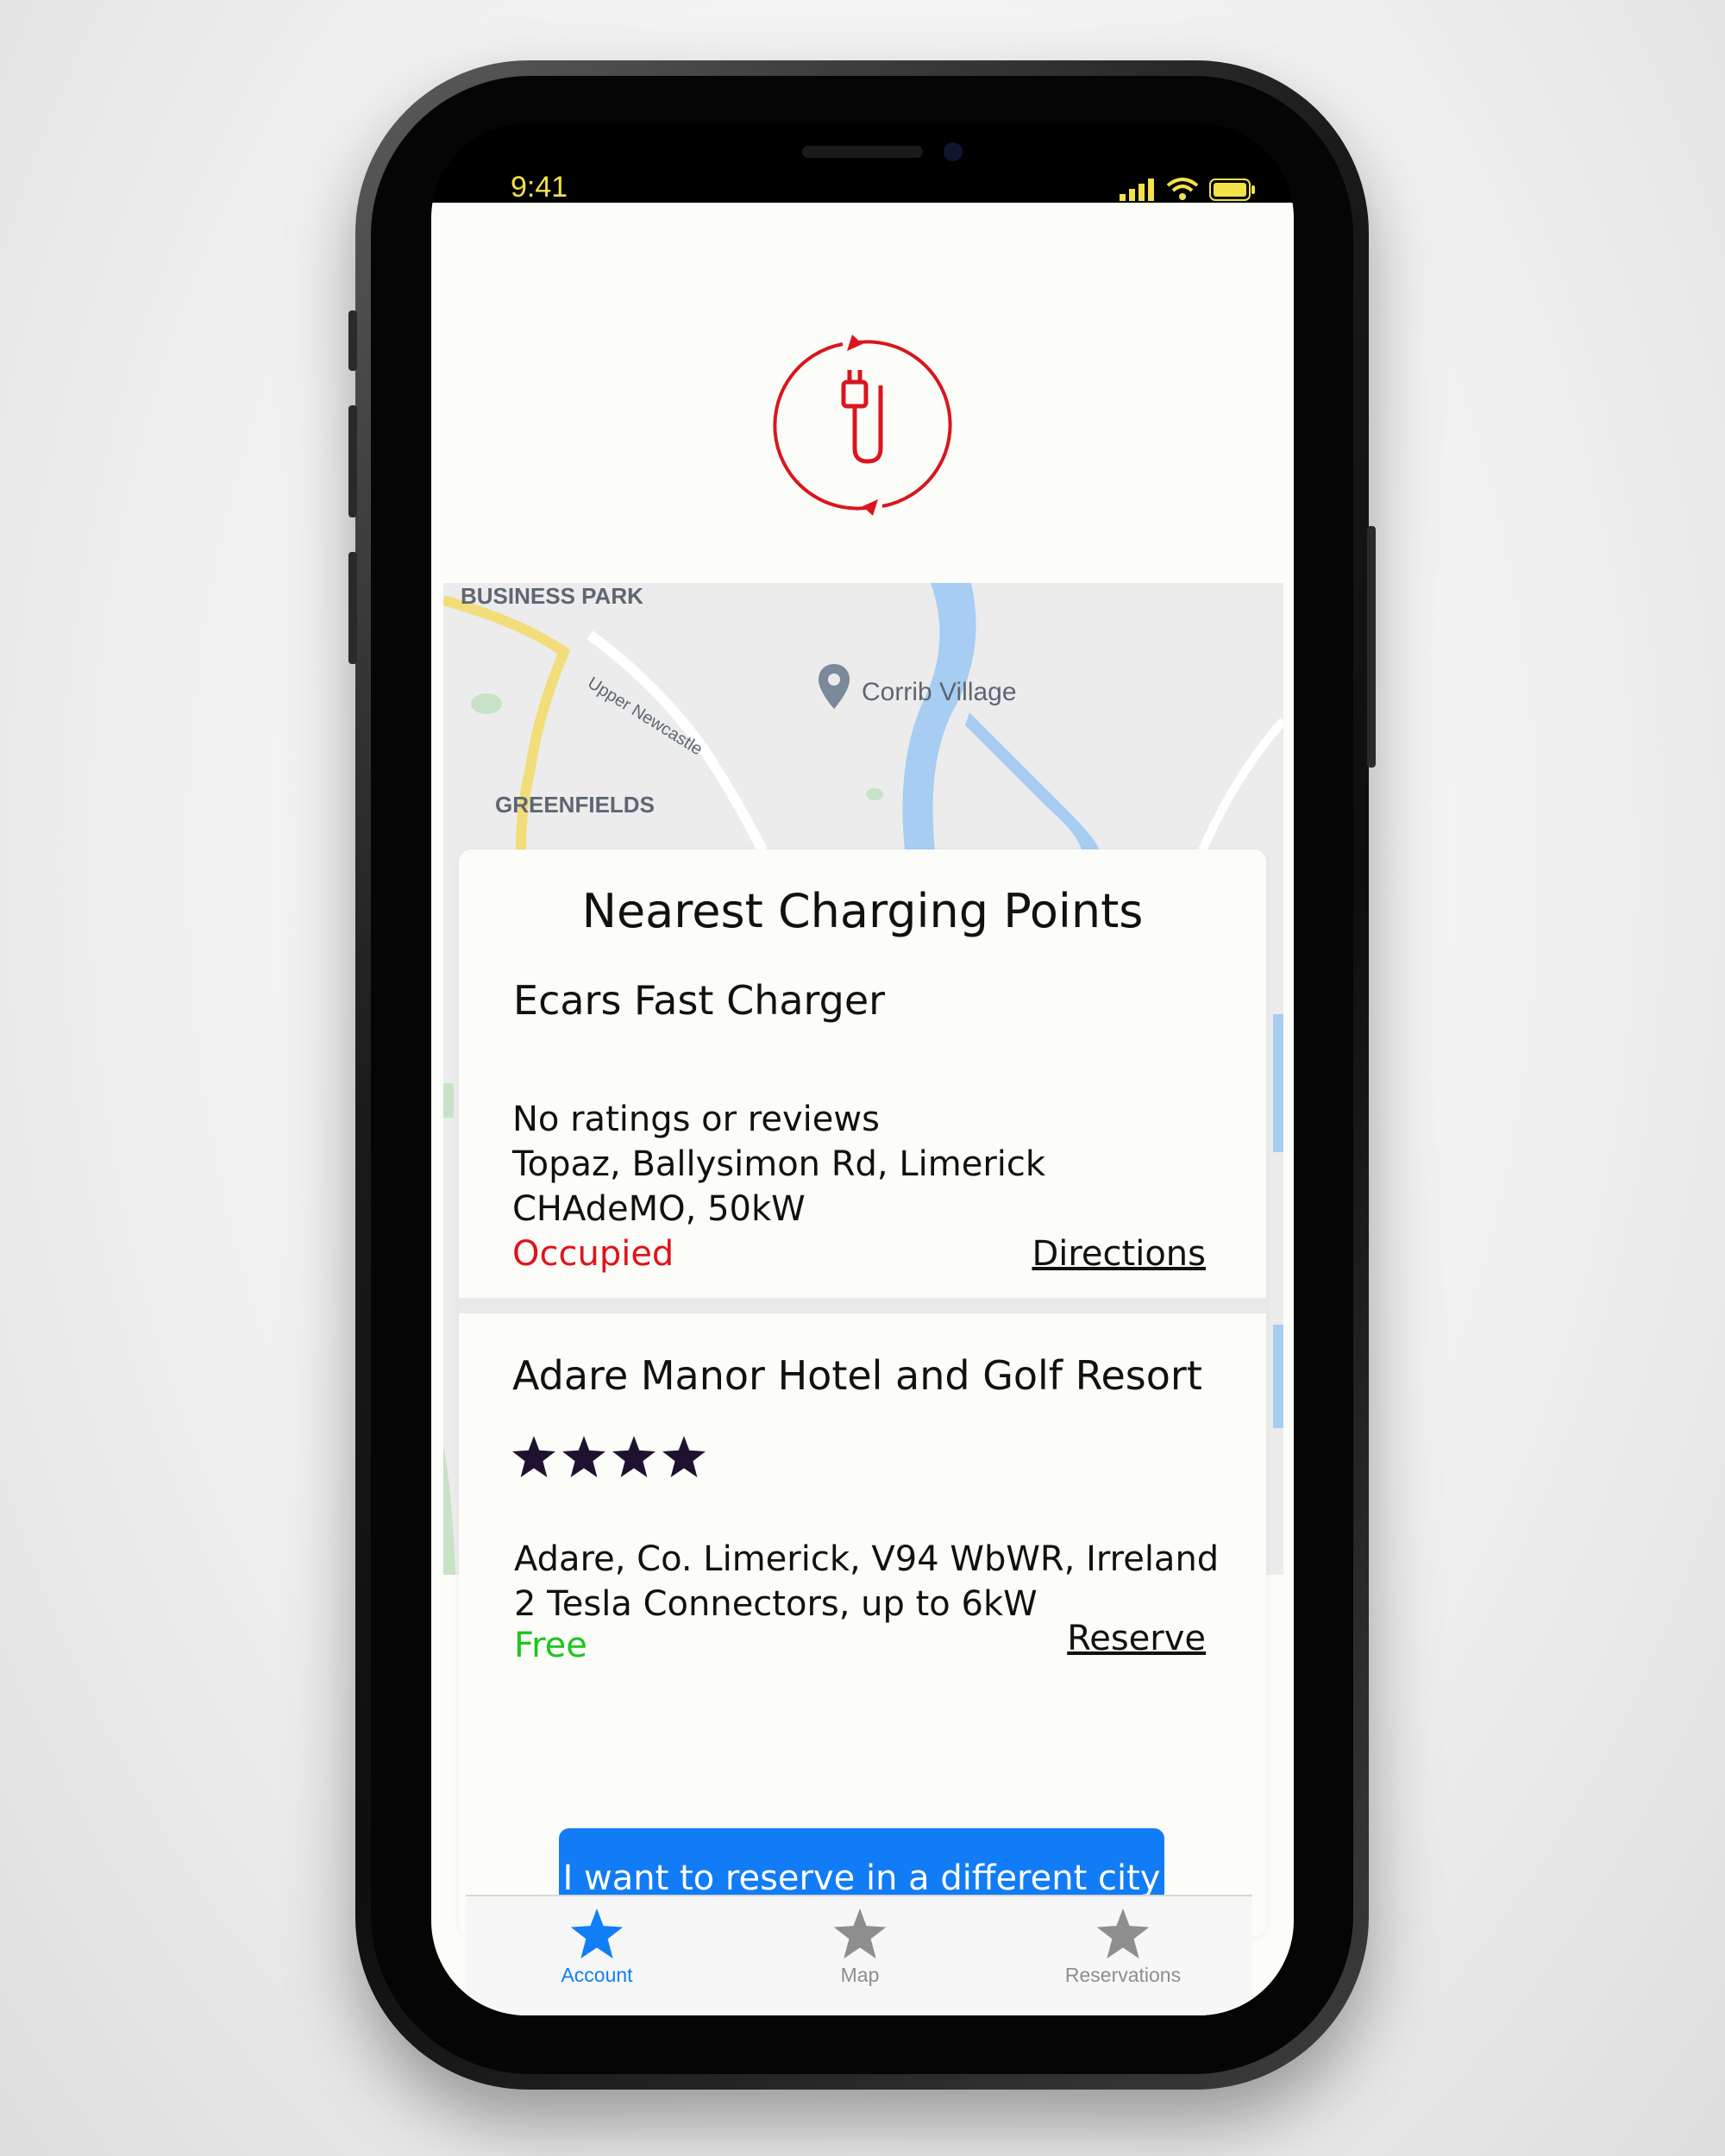 The width and height of the screenshot is (1725, 2156). I want to click on location-pin-icon, so click(835, 686).